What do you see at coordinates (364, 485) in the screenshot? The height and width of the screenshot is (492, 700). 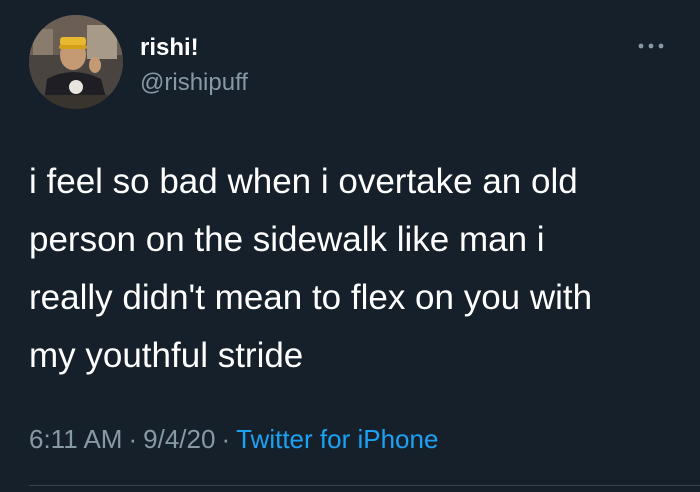 I see `divider` at bounding box center [364, 485].